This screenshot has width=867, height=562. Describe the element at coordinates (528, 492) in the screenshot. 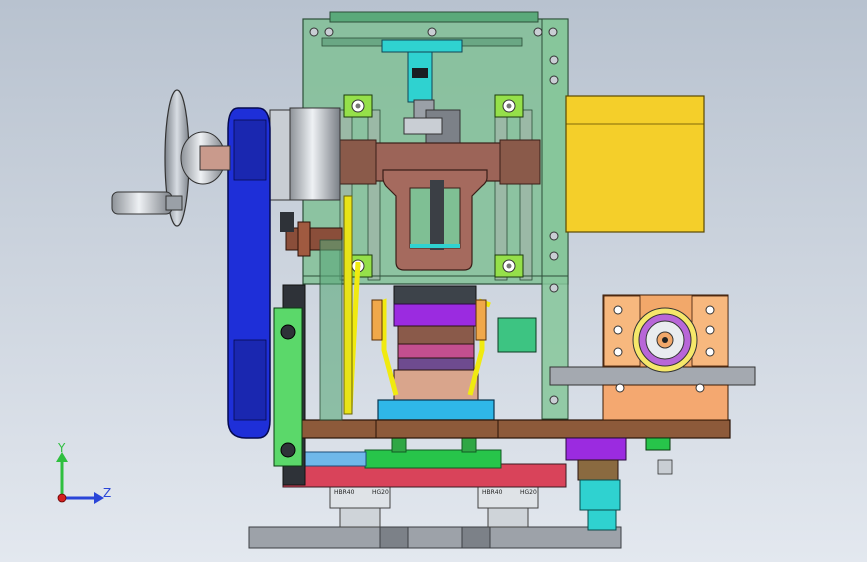

I see `rail-label-right-b: HG20` at that location.